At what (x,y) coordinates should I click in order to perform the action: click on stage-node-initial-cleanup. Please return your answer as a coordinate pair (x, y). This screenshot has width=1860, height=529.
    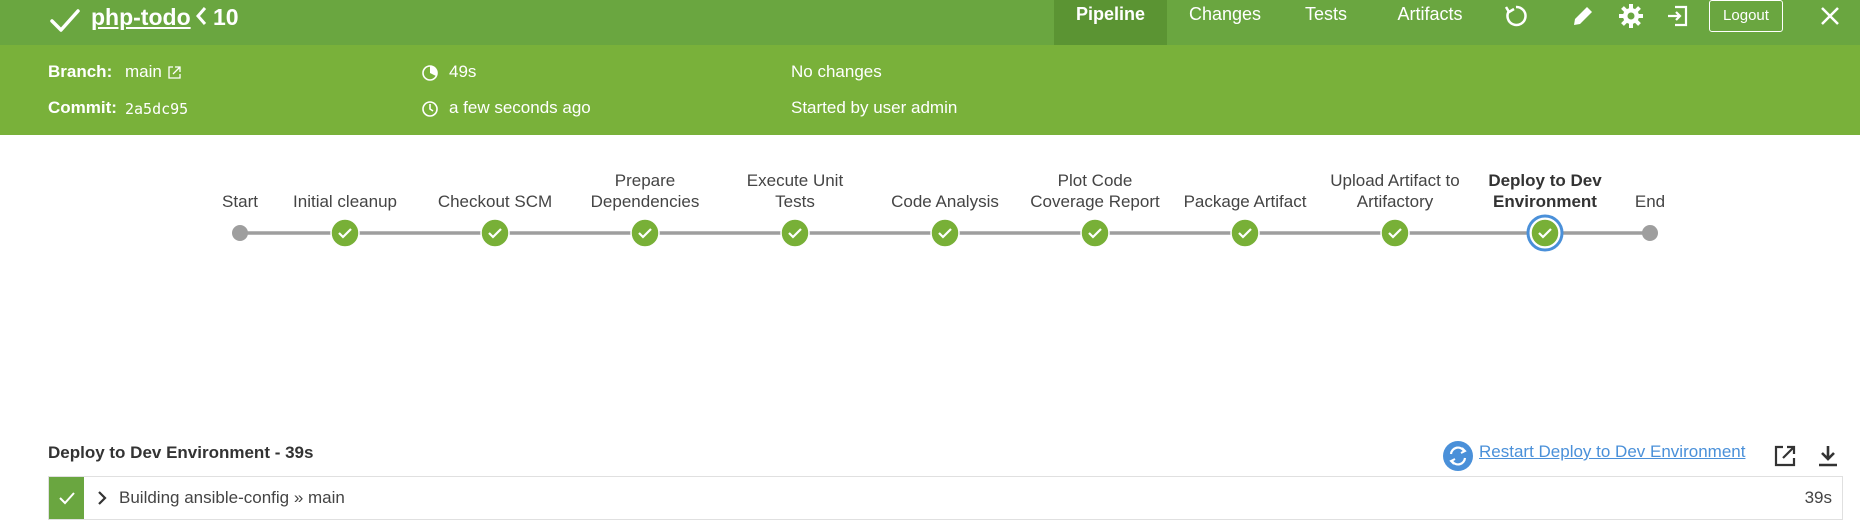
    Looking at the image, I should click on (345, 233).